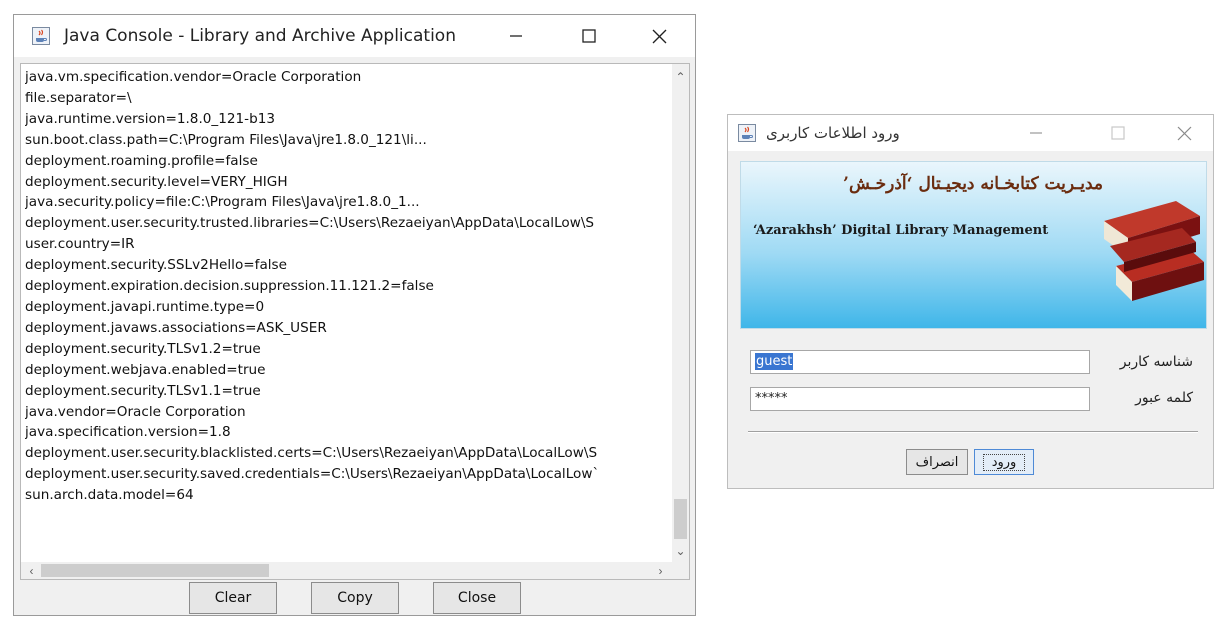 The height and width of the screenshot is (620, 1219). Describe the element at coordinates (1164, 398) in the screenshot. I see `password-label: کلمه عبور` at that location.